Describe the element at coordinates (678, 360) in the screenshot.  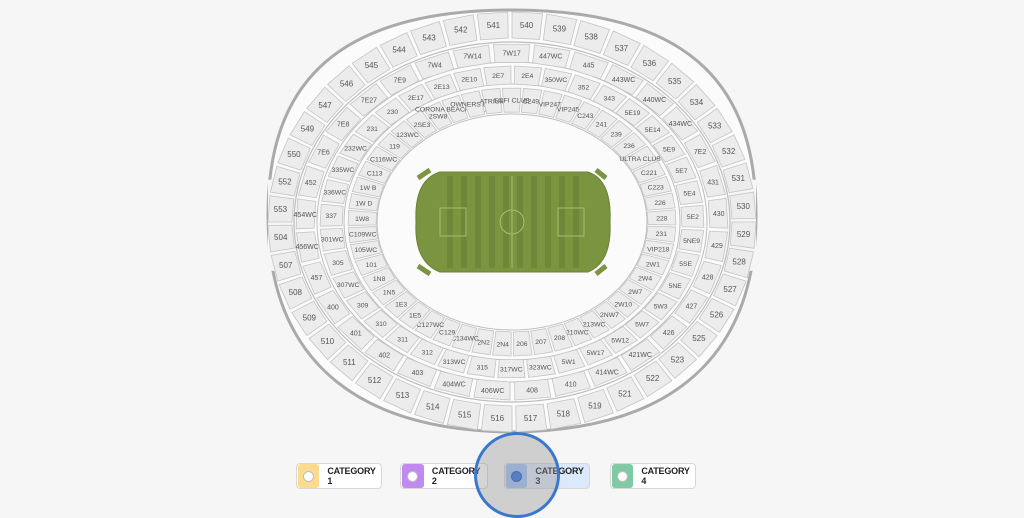
I see `section-label: 523` at that location.